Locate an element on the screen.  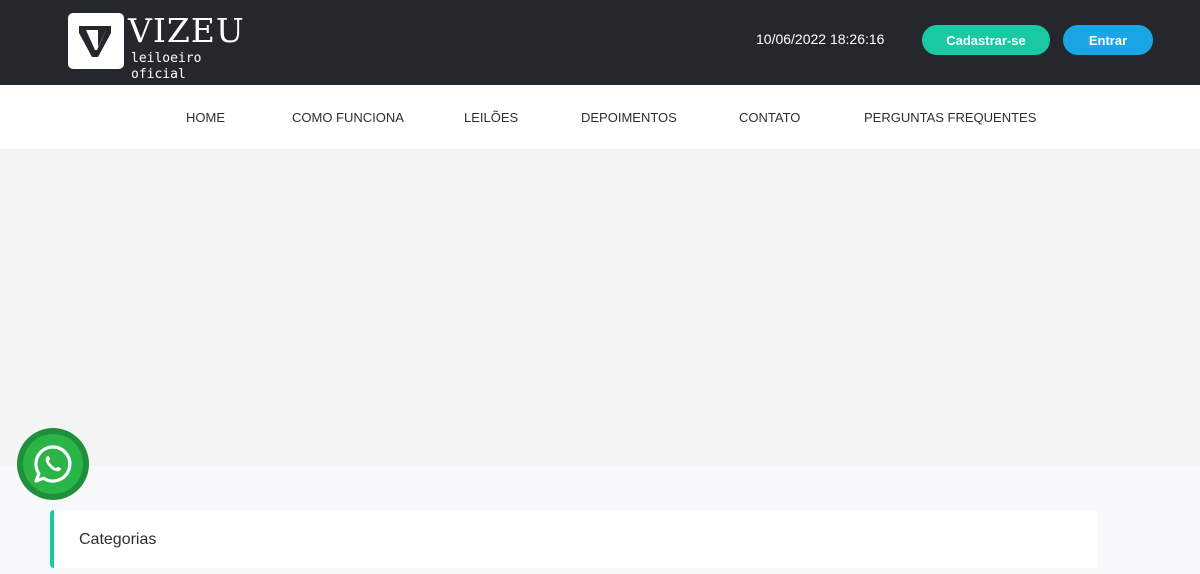
nav-item-leiloes: LEILÕES is located at coordinates (491, 118).